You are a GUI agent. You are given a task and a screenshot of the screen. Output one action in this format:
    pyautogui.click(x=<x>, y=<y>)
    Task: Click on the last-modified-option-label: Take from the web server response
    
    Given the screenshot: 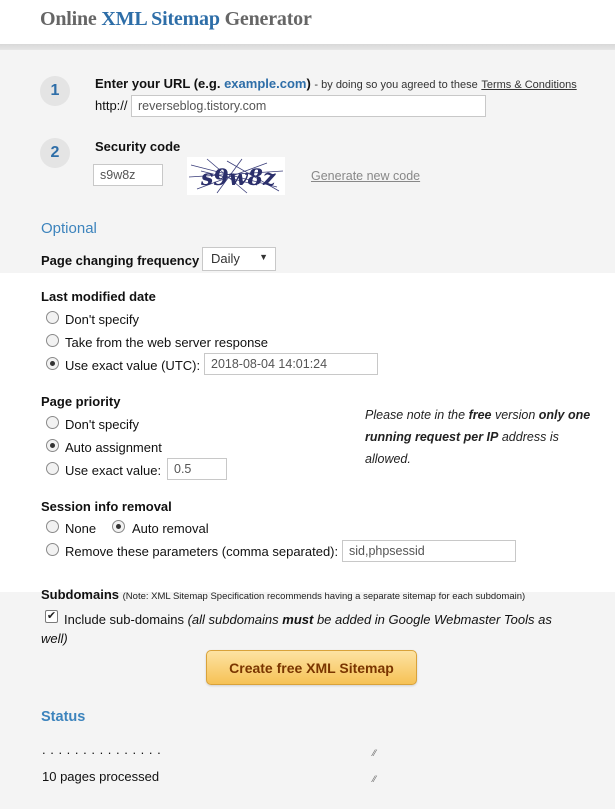 What is the action you would take?
    pyautogui.click(x=167, y=342)
    